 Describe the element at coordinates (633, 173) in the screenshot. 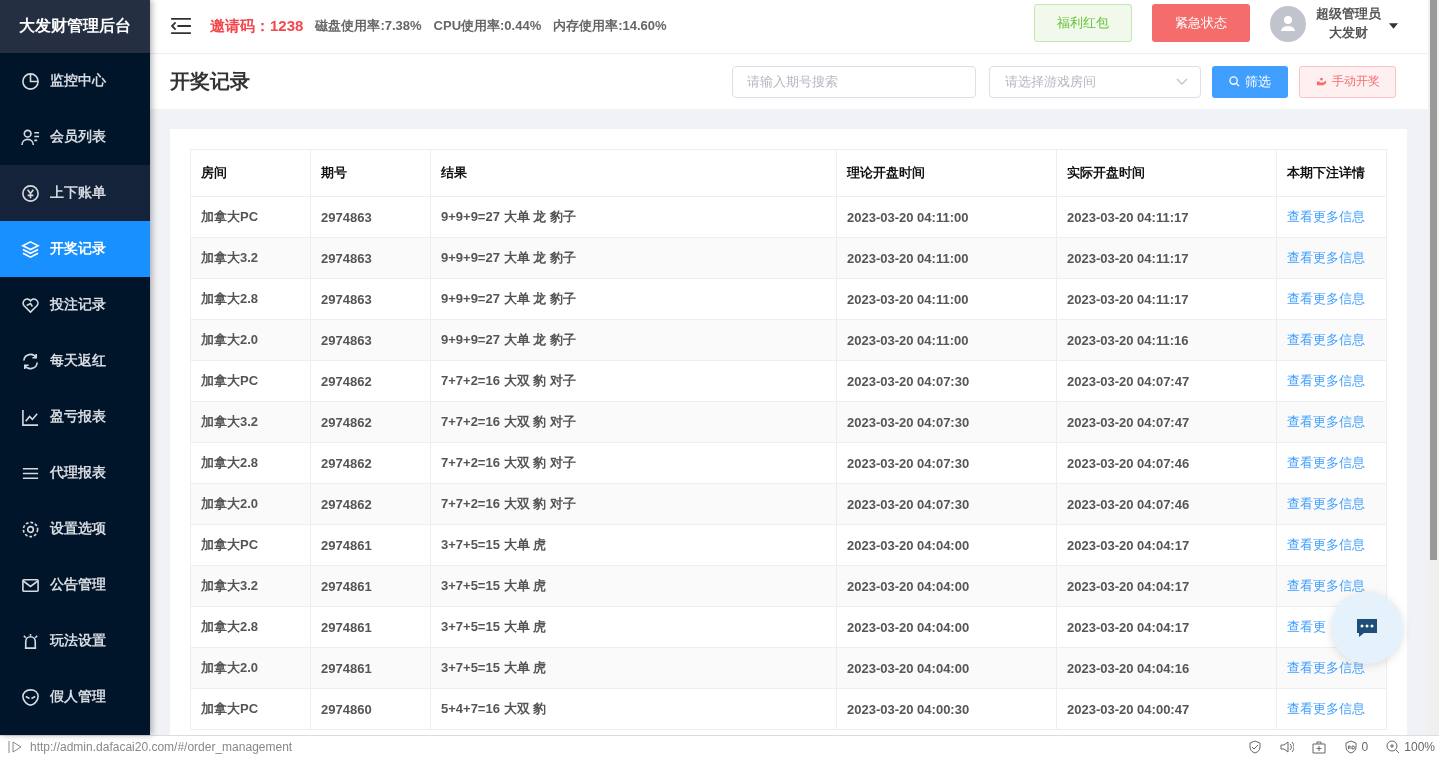

I see `column-header: 结果` at that location.